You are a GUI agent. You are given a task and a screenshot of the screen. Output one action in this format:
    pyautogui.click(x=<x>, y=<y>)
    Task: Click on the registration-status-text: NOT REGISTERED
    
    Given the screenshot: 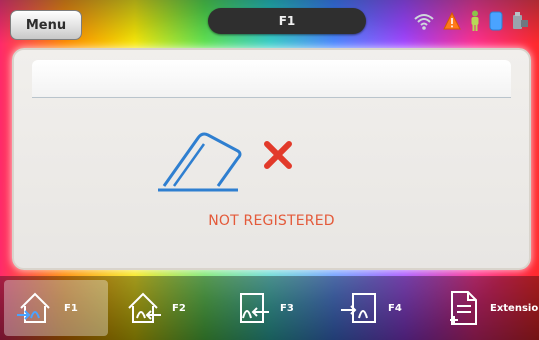 What is the action you would take?
    pyautogui.click(x=271, y=221)
    